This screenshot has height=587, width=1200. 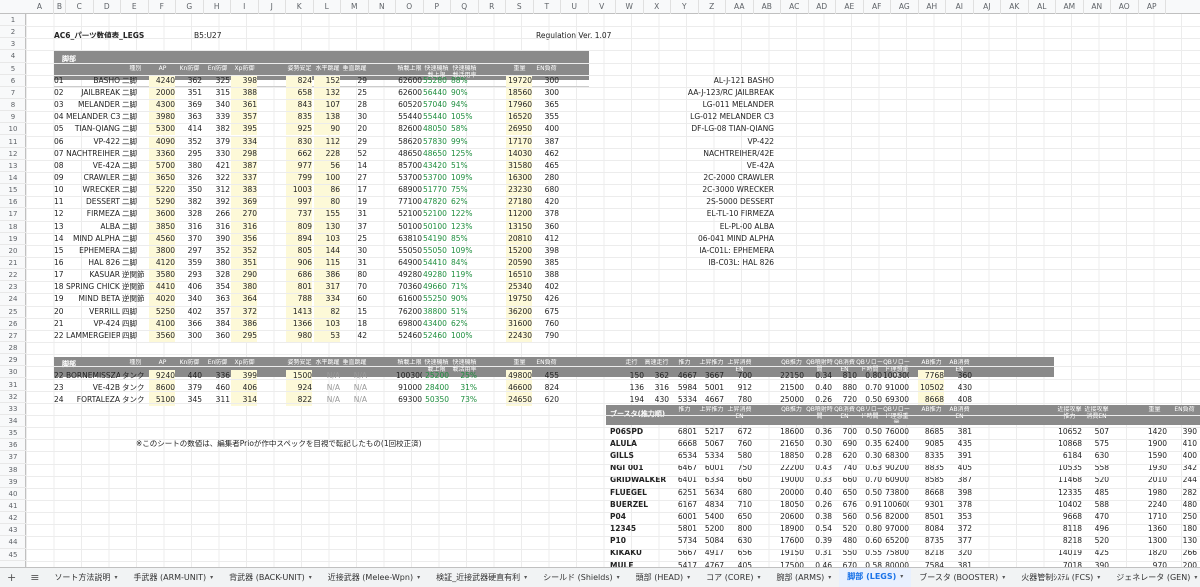 What do you see at coordinates (464, 251) in the screenshot?
I see `leg-quick-load-rate: 109%` at bounding box center [464, 251].